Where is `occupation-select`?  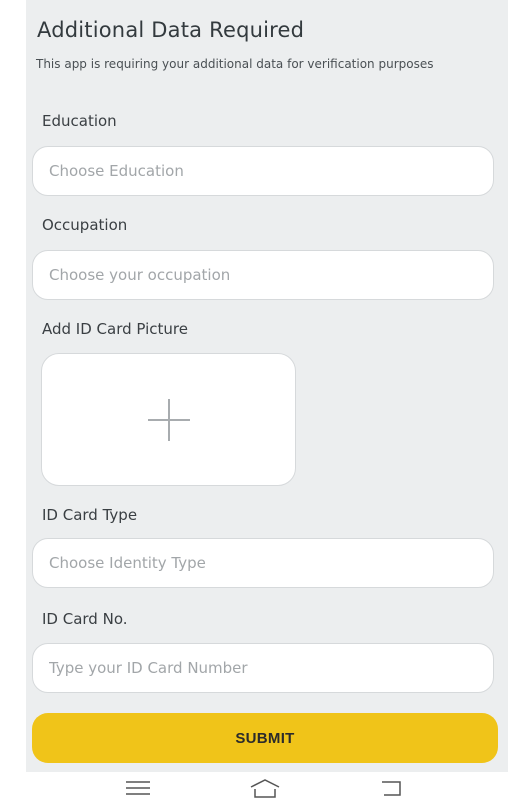
occupation-select is located at coordinates (263, 275).